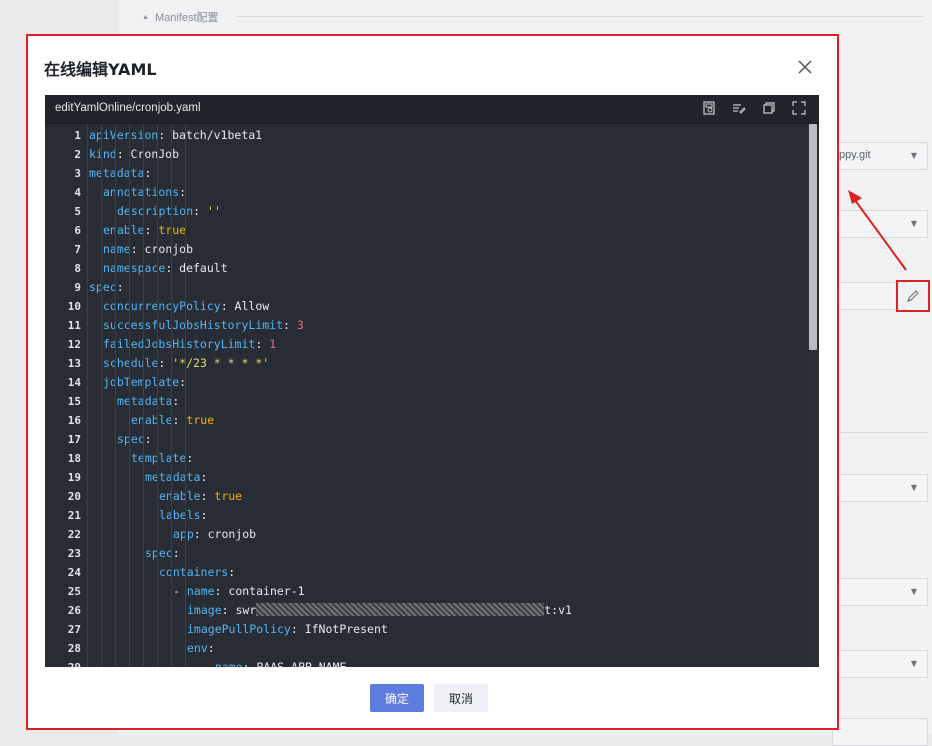 The image size is (932, 746). I want to click on line-number: 21, so click(74, 515).